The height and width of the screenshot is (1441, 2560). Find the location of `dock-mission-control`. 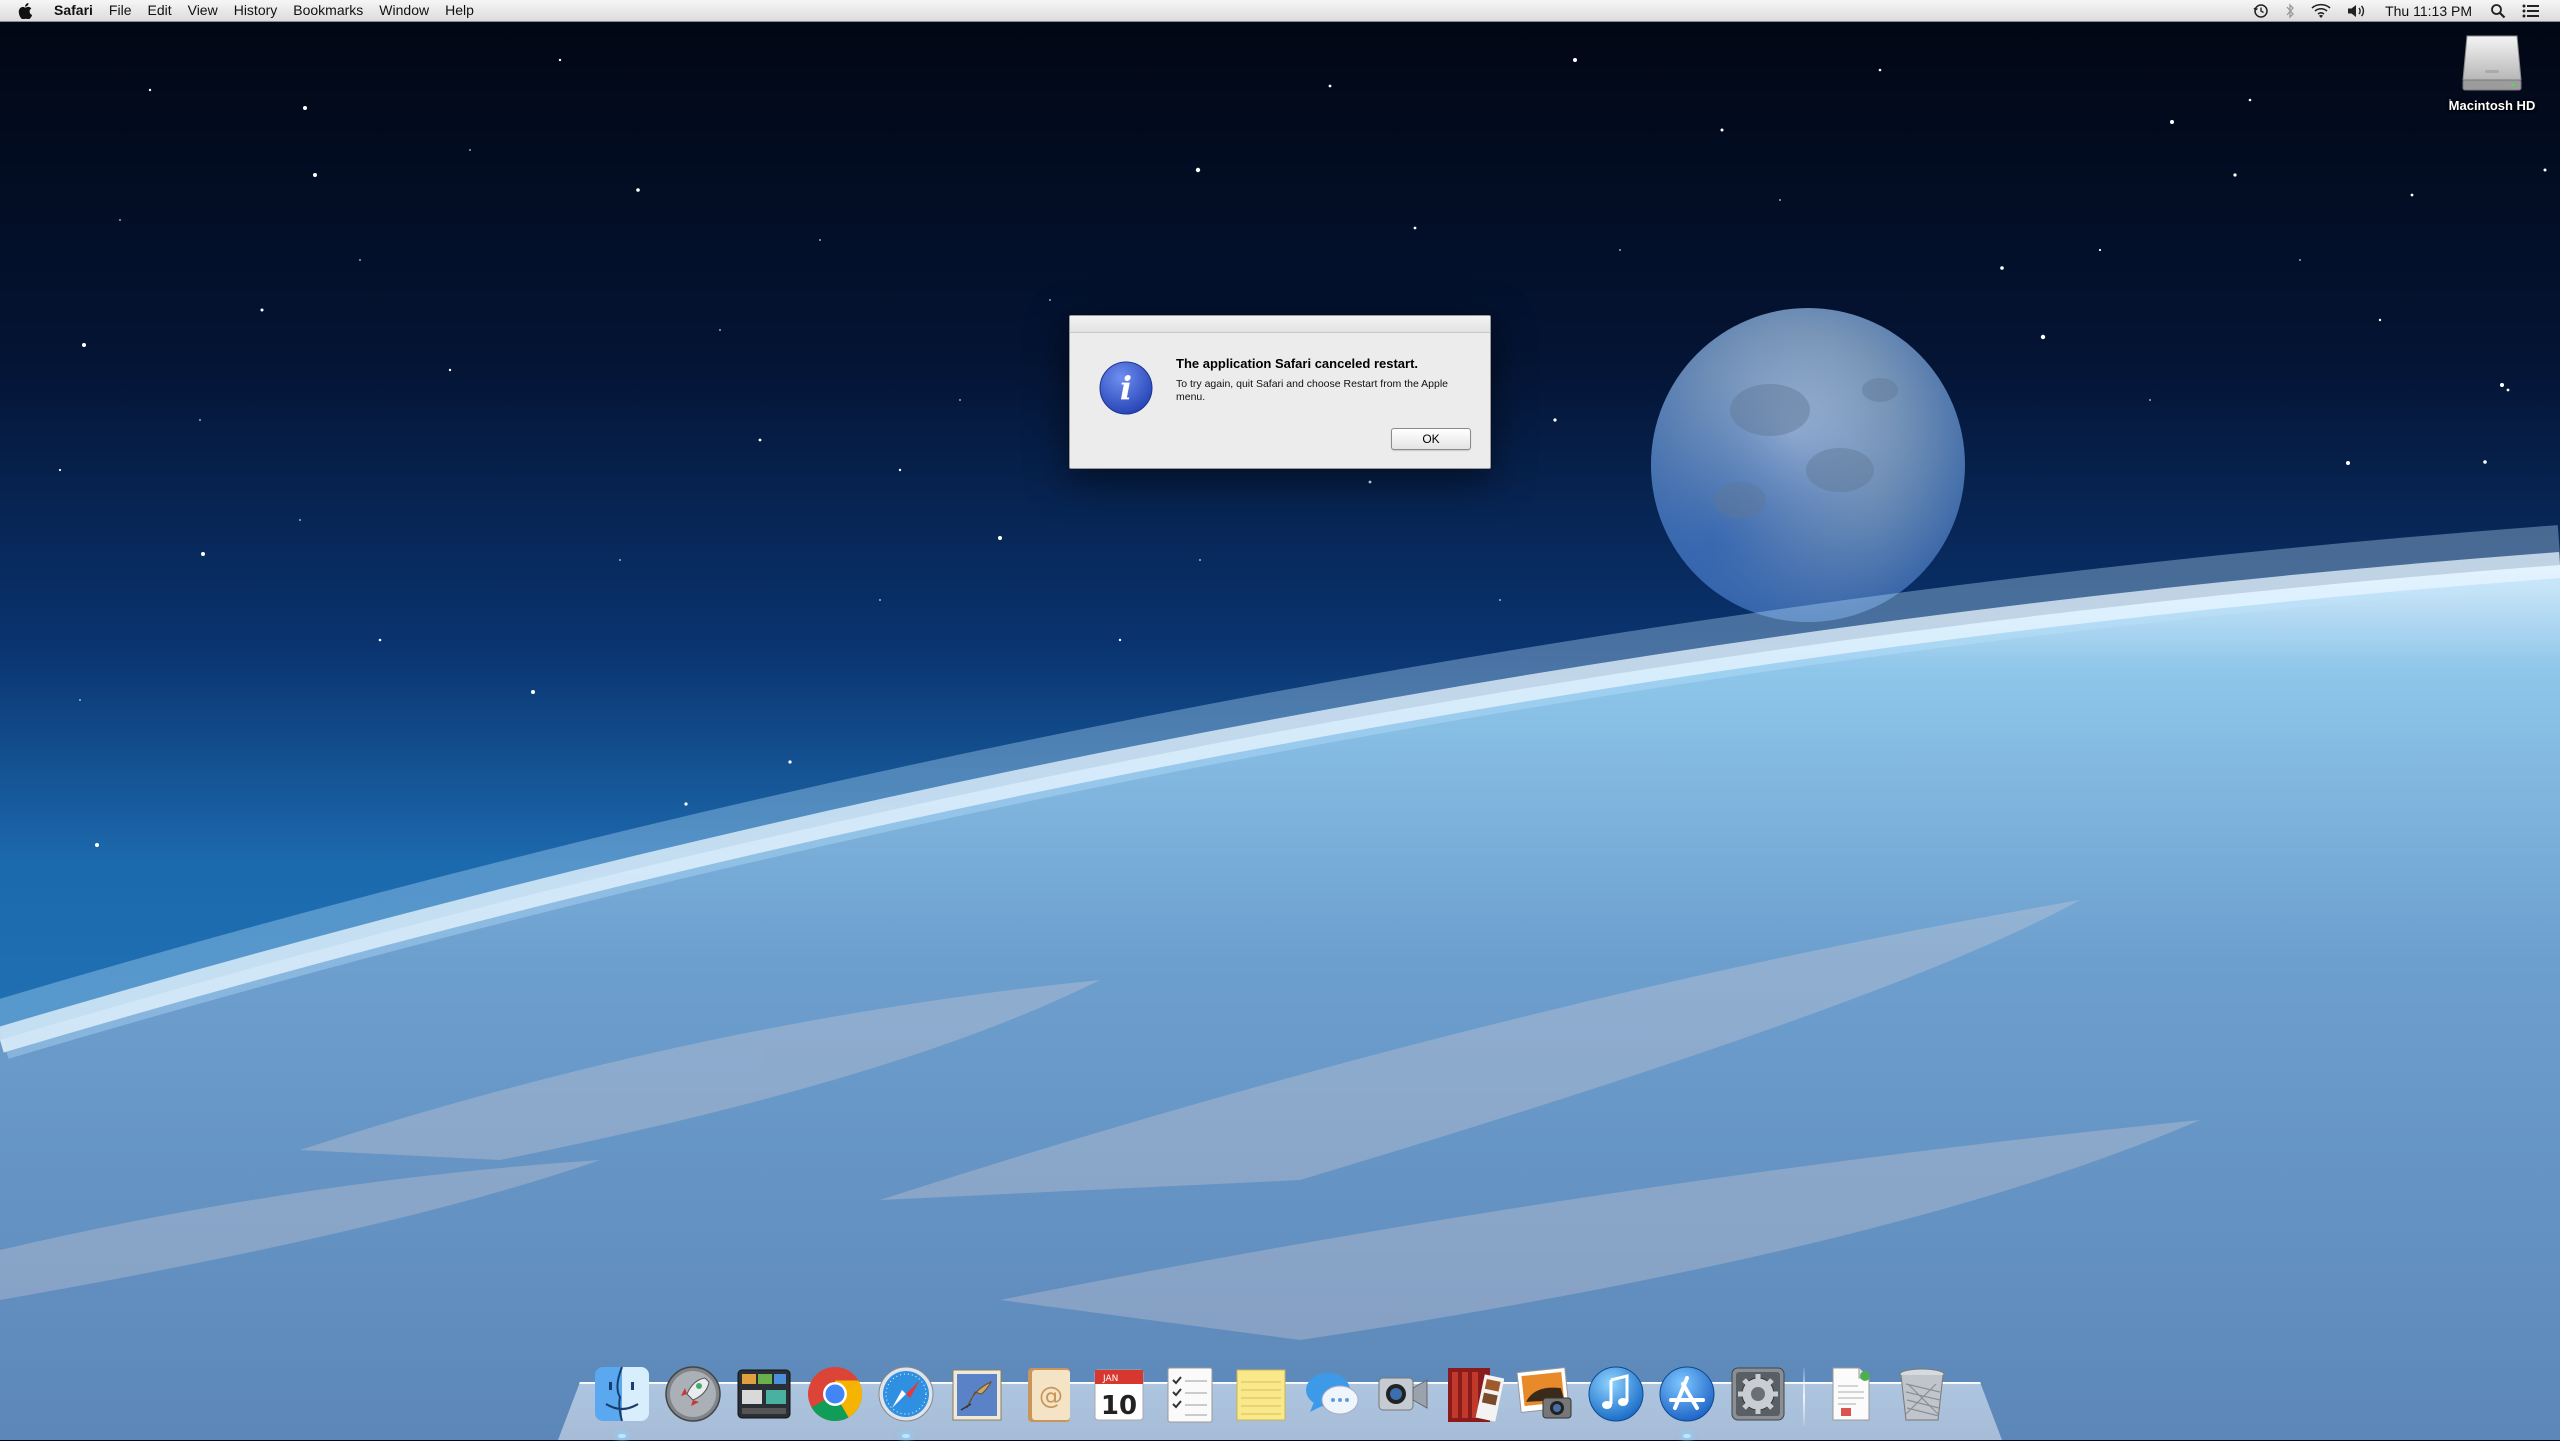

dock-mission-control is located at coordinates (764, 1394).